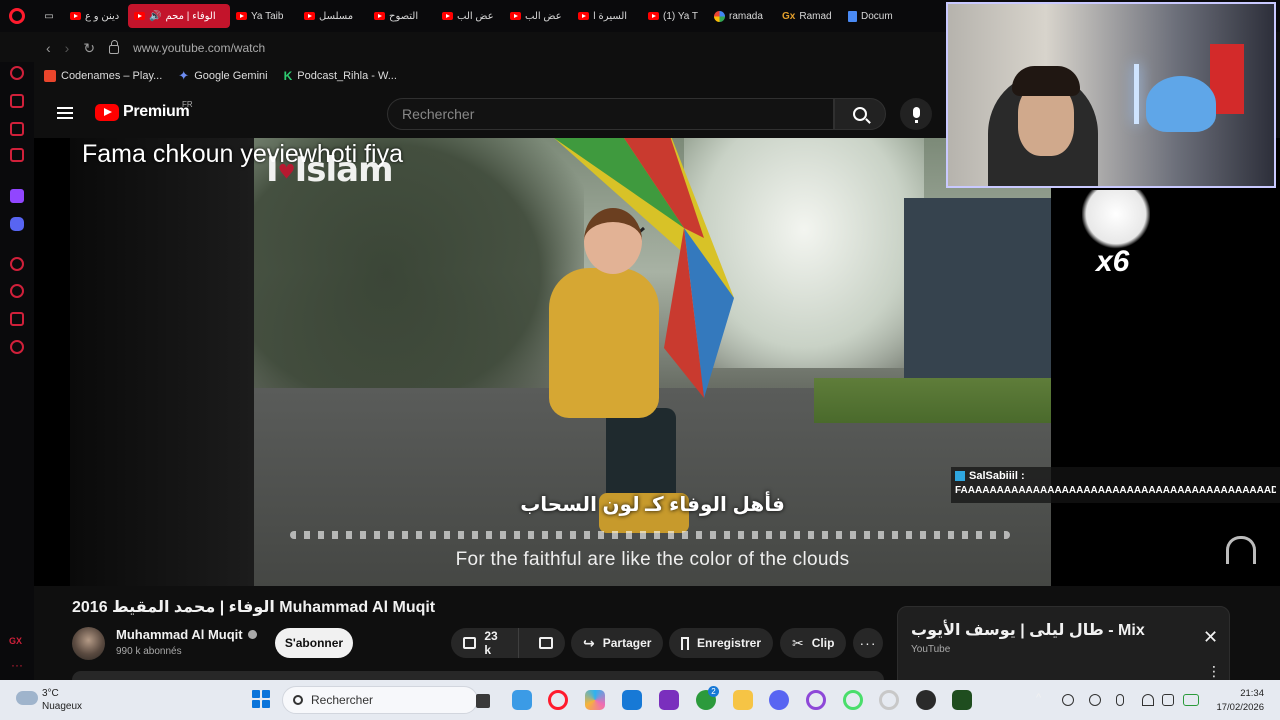 The height and width of the screenshot is (720, 1280). Describe the element at coordinates (916, 114) in the screenshot. I see `voice-search-button` at that location.